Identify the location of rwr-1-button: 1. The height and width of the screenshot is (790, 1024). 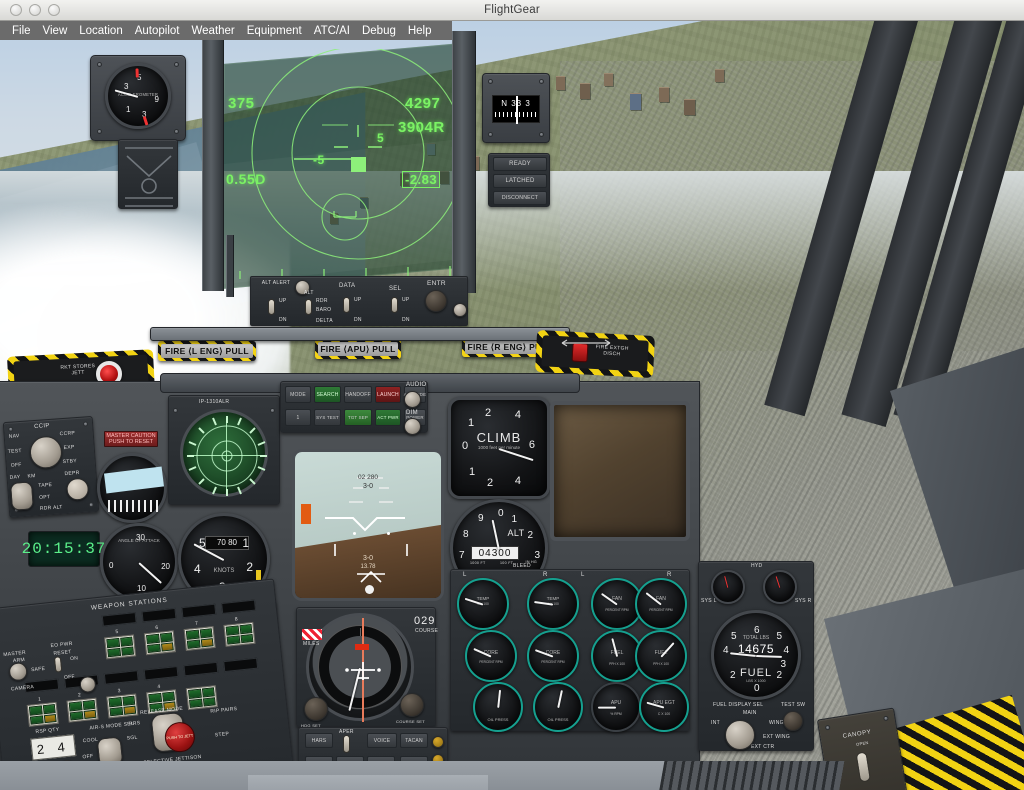
(298, 417).